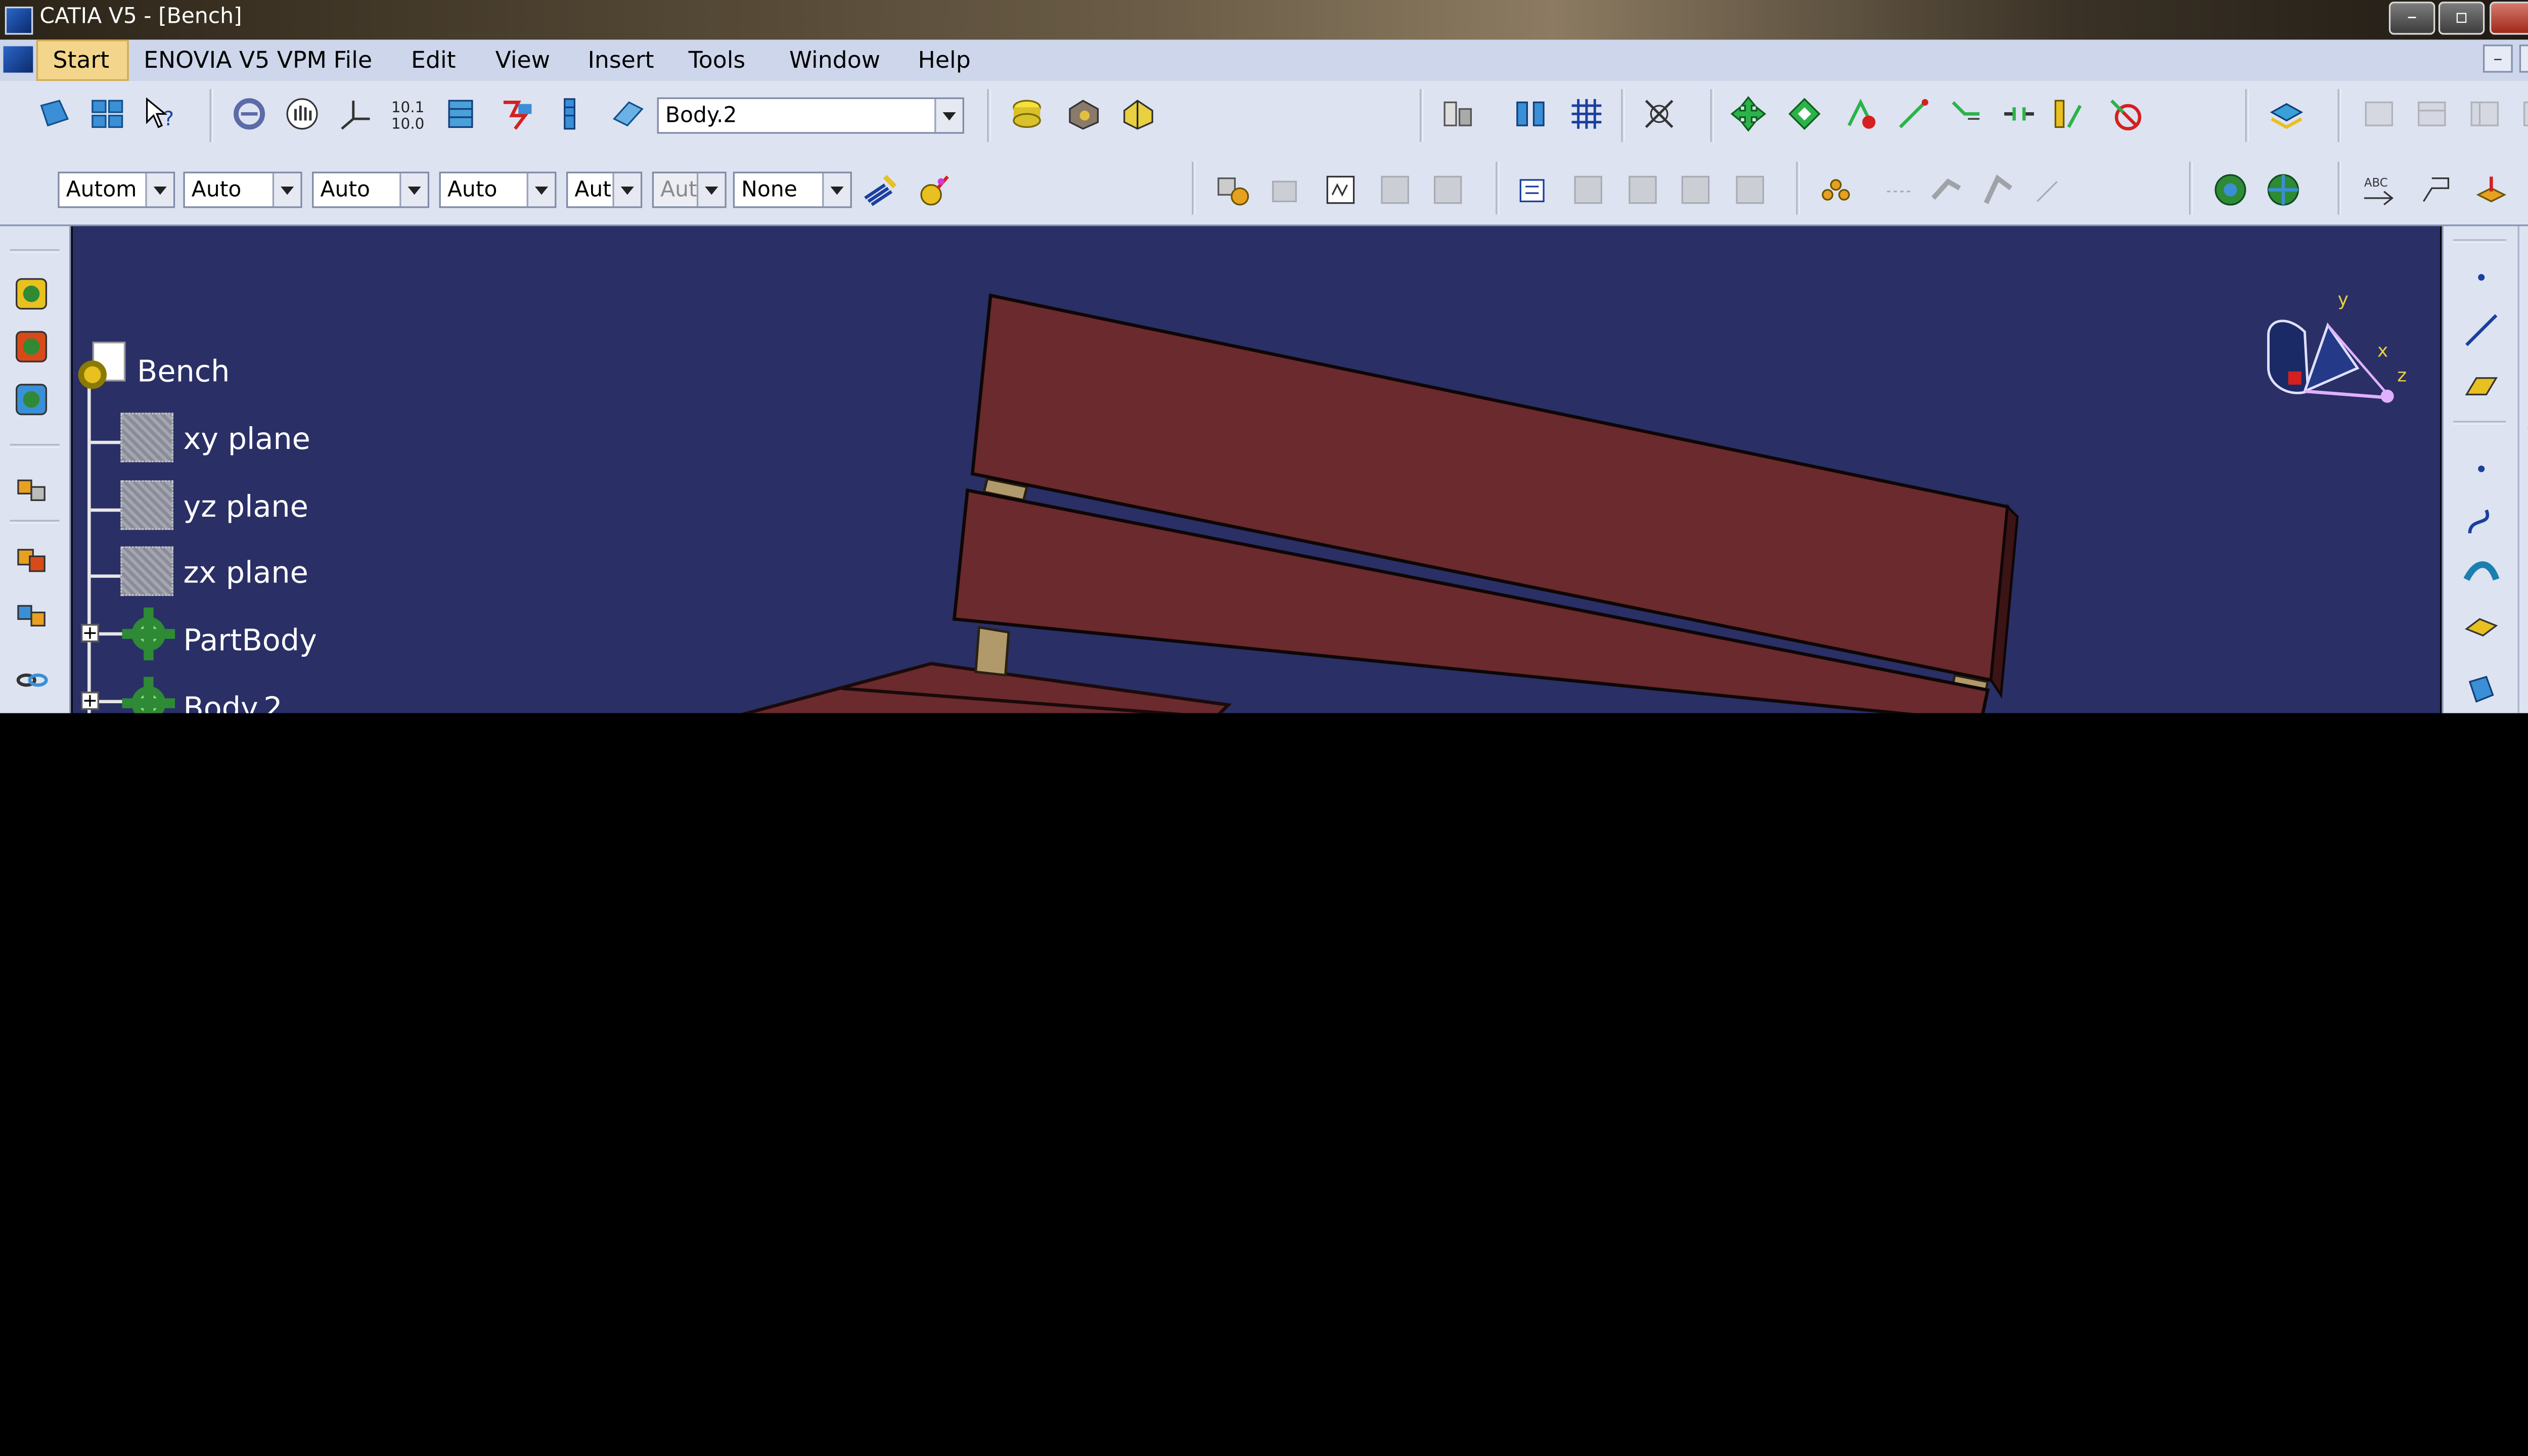 The width and height of the screenshot is (2528, 1456). Describe the element at coordinates (2498, 58) in the screenshot. I see `doc-minimize-button: –` at that location.